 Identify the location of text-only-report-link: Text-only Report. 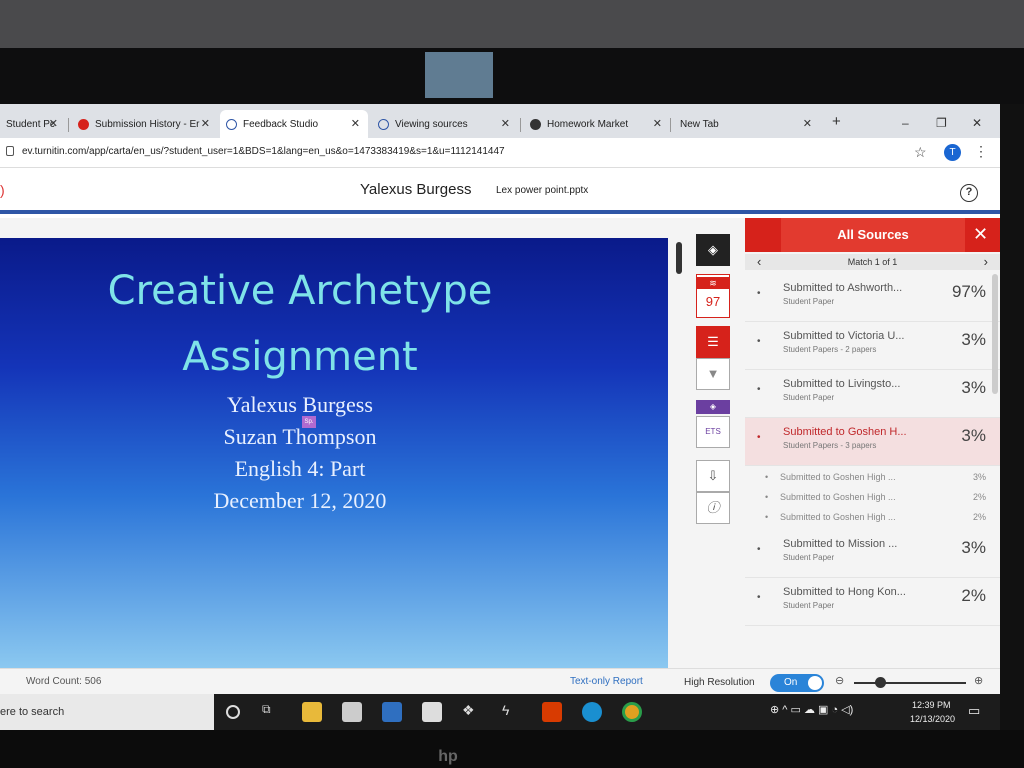
(606, 681).